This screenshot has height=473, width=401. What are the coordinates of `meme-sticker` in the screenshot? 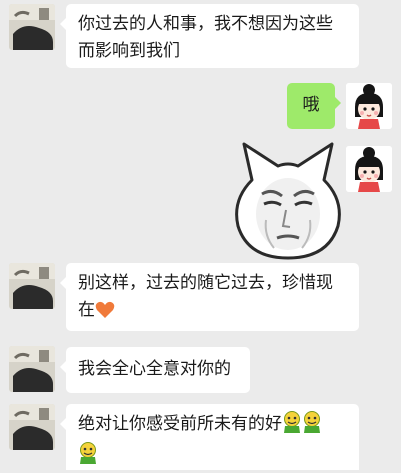 It's located at (288, 201).